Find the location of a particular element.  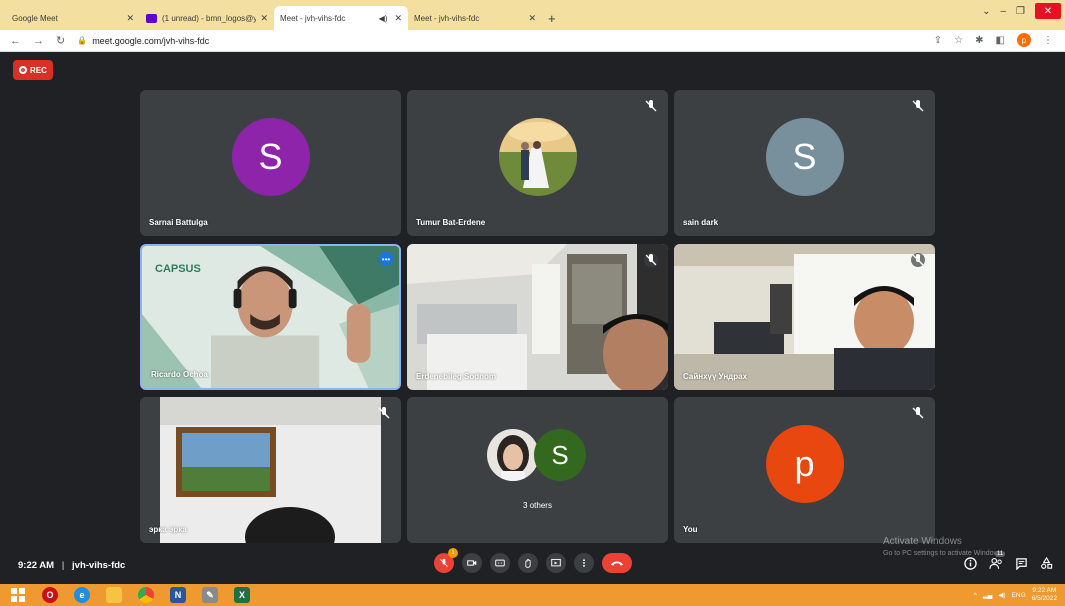

participant-tile: Erdenebileg Sodnom is located at coordinates (537, 317).